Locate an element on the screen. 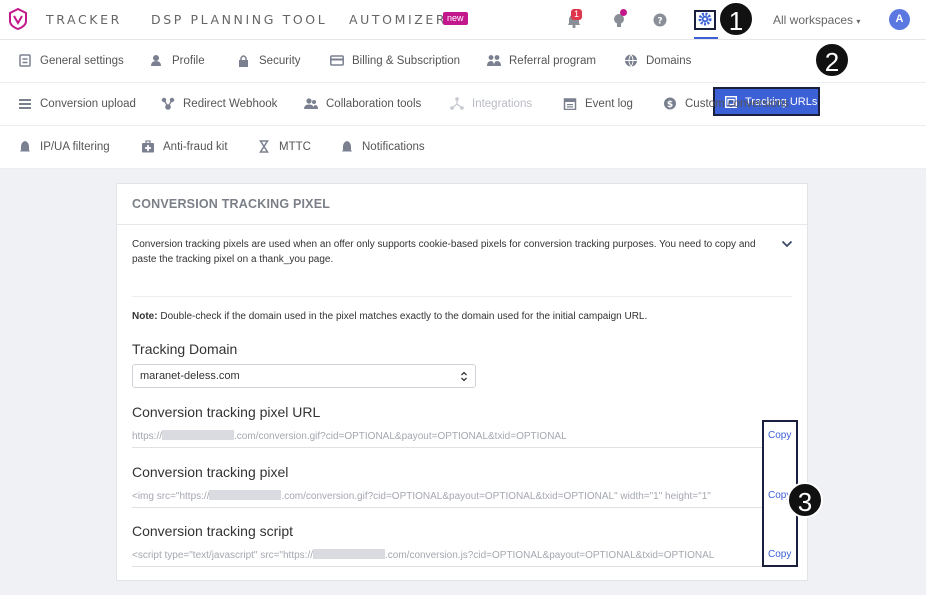 This screenshot has height=595, width=926. caret-down-icon: ▾ is located at coordinates (858, 21).